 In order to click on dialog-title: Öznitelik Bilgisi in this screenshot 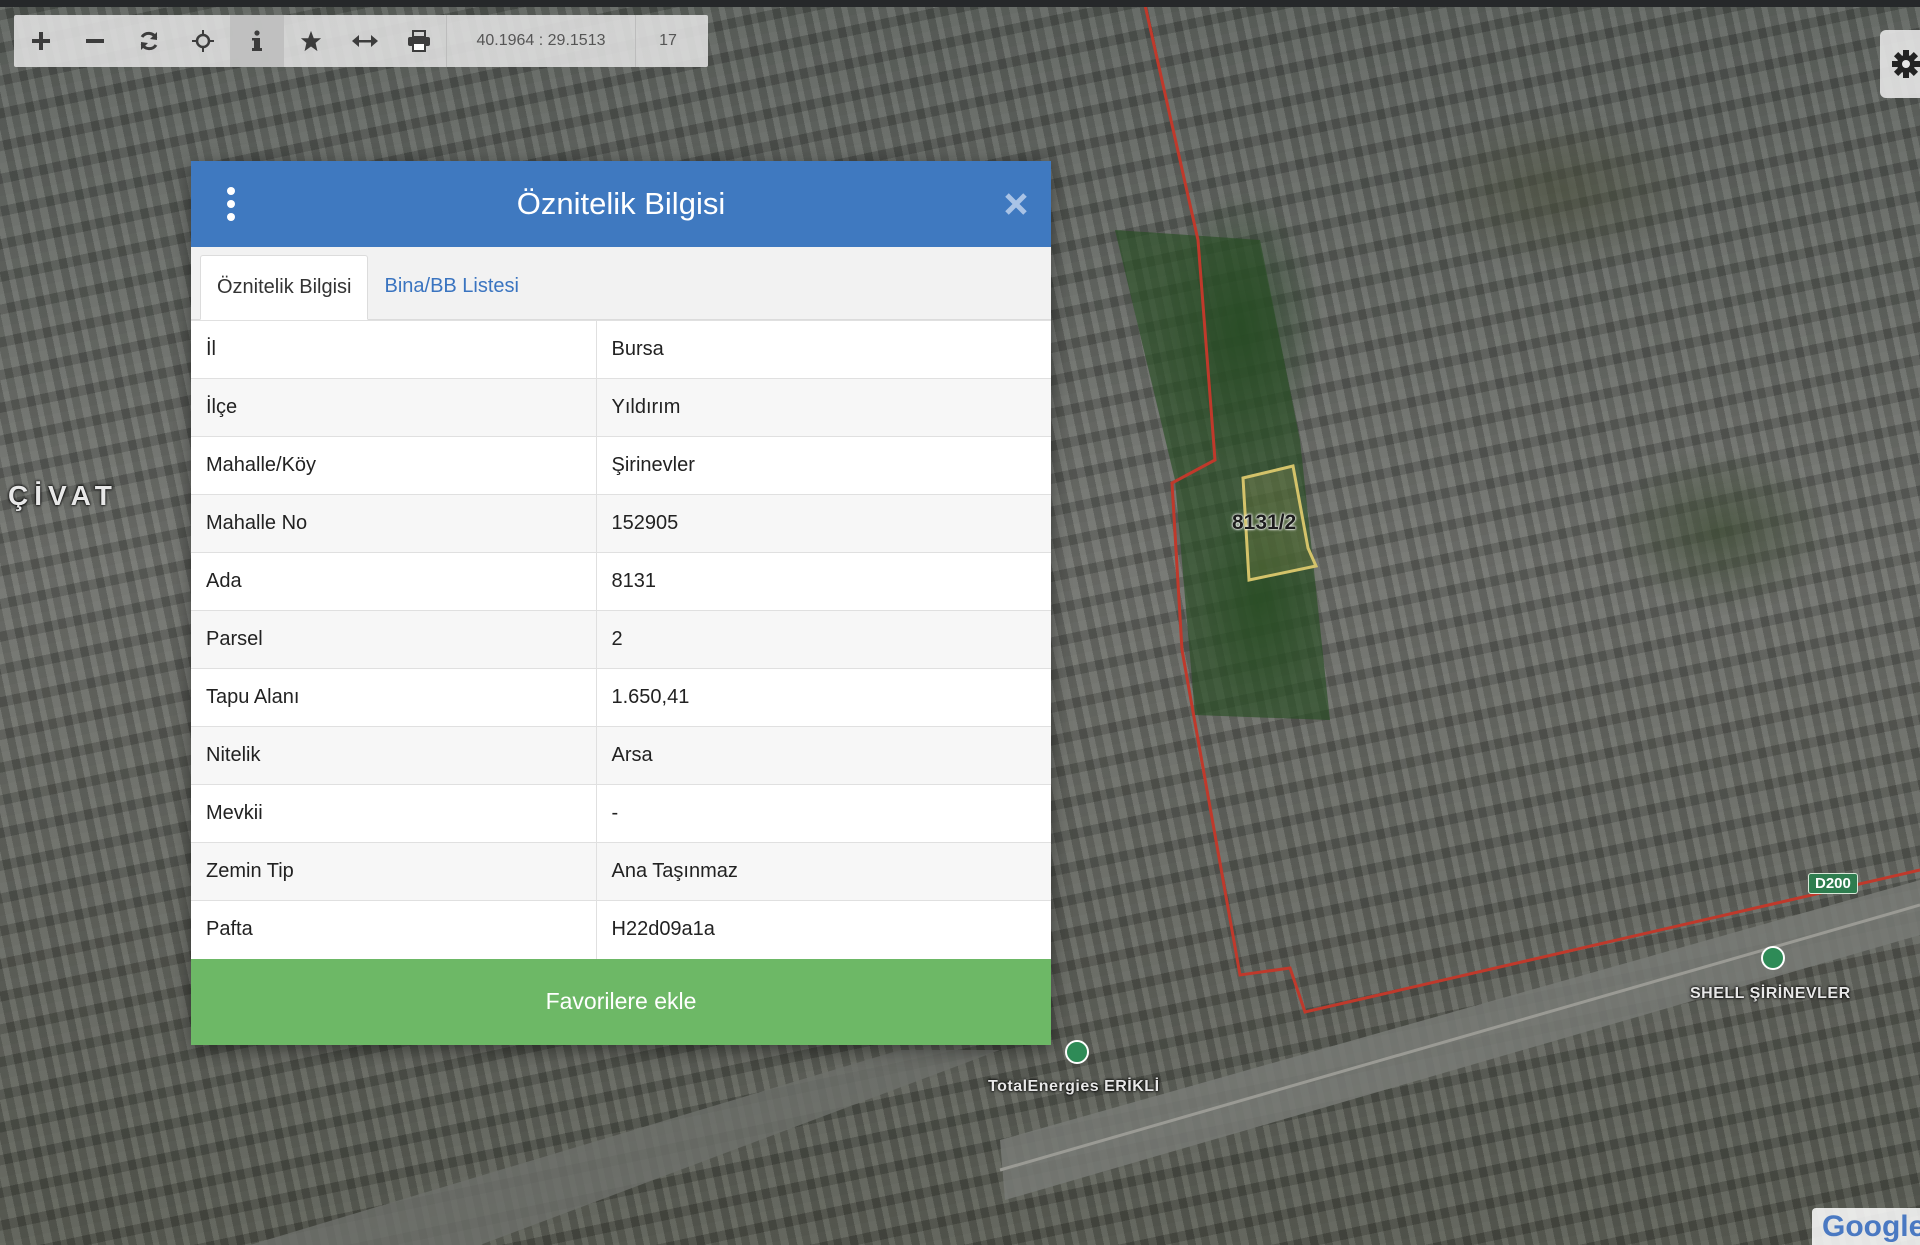, I will do `click(621, 203)`.